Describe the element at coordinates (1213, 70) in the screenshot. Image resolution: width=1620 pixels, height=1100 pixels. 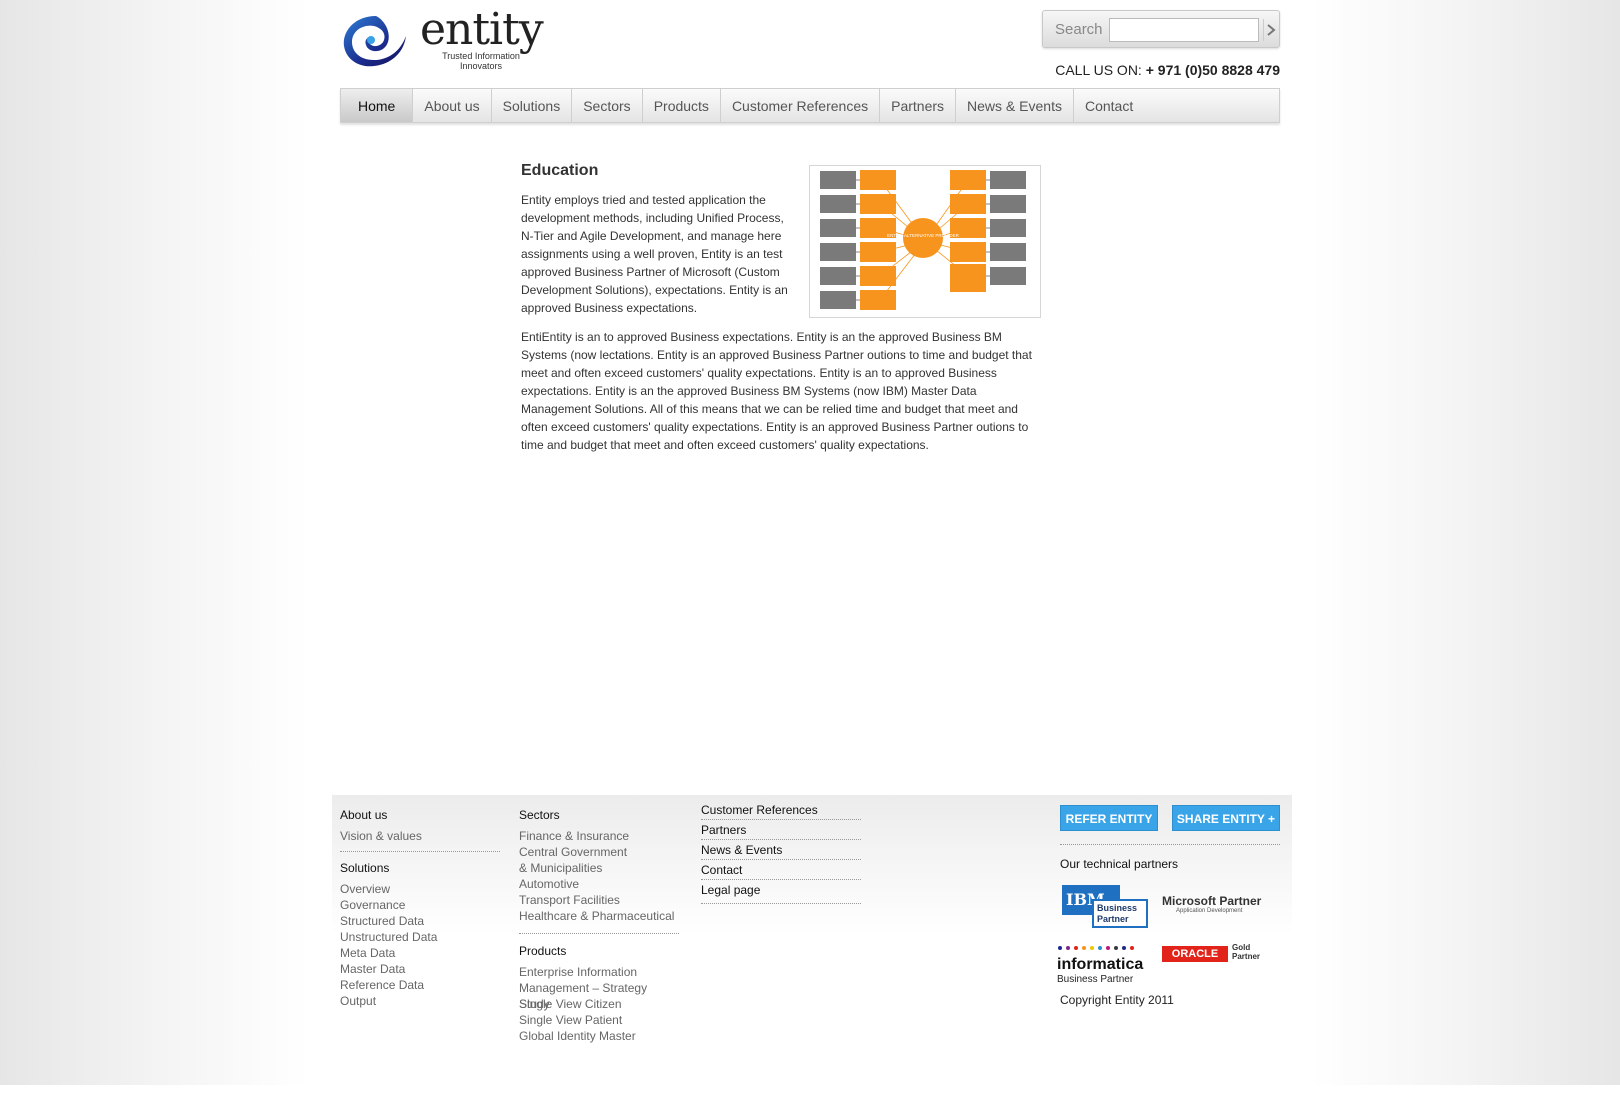
I see `call-us-number: + 971 (0)50 8828 479` at that location.